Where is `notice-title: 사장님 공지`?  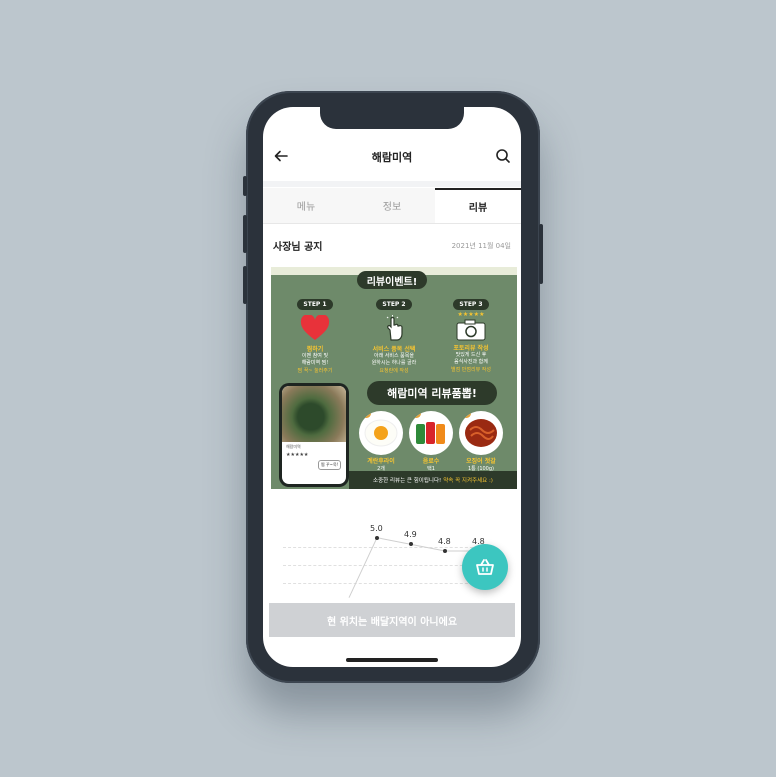 notice-title: 사장님 공지 is located at coordinates (298, 247).